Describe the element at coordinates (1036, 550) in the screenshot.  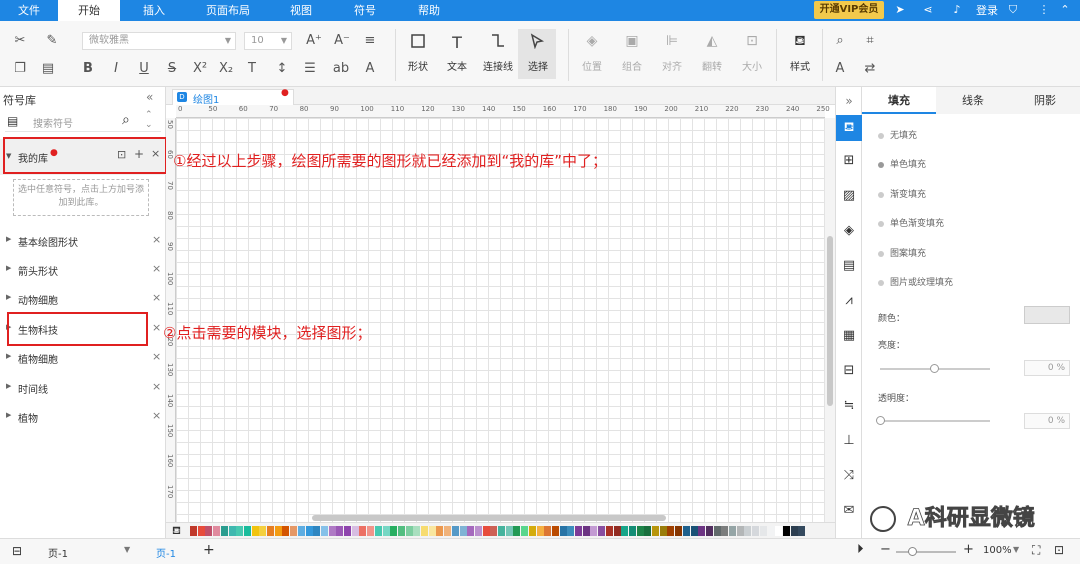
I see `fullscreen-icon: ⛶` at that location.